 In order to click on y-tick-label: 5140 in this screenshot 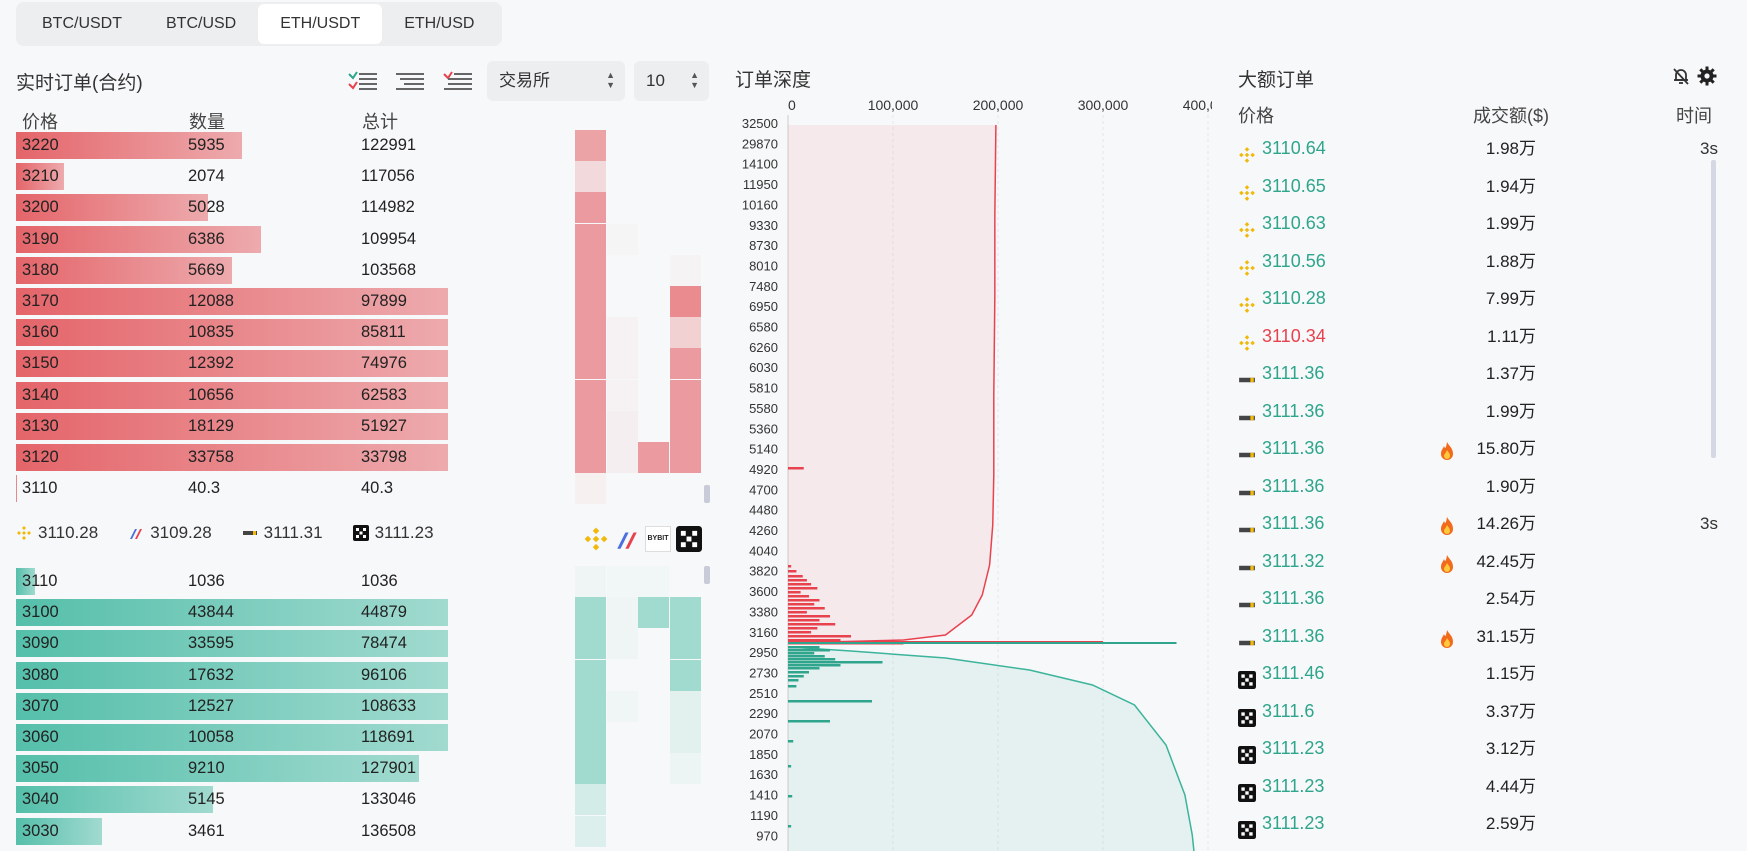, I will do `click(763, 449)`.